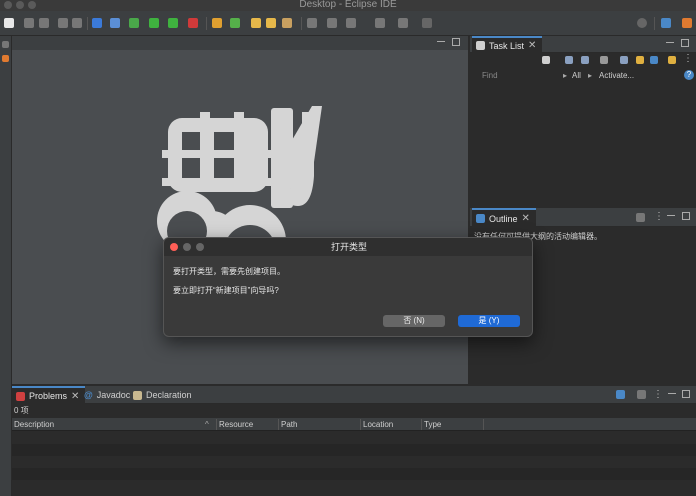 This screenshot has height=496, width=696. I want to click on debug-icon, so click(134, 23).